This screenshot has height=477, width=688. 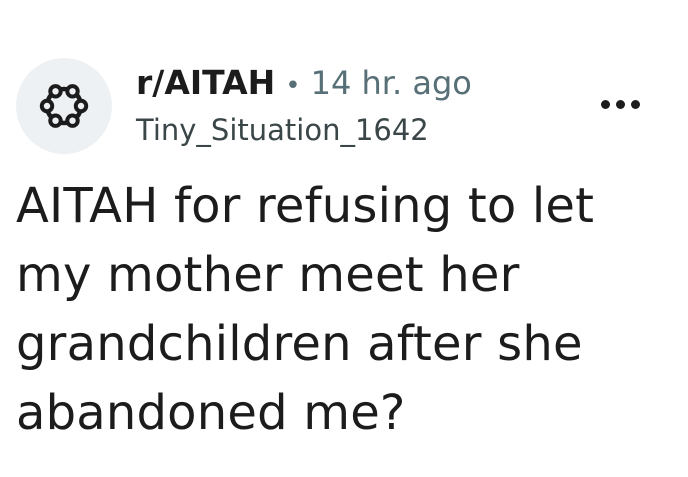 I want to click on post-timestamp: 14 hr. ago, so click(x=391, y=83).